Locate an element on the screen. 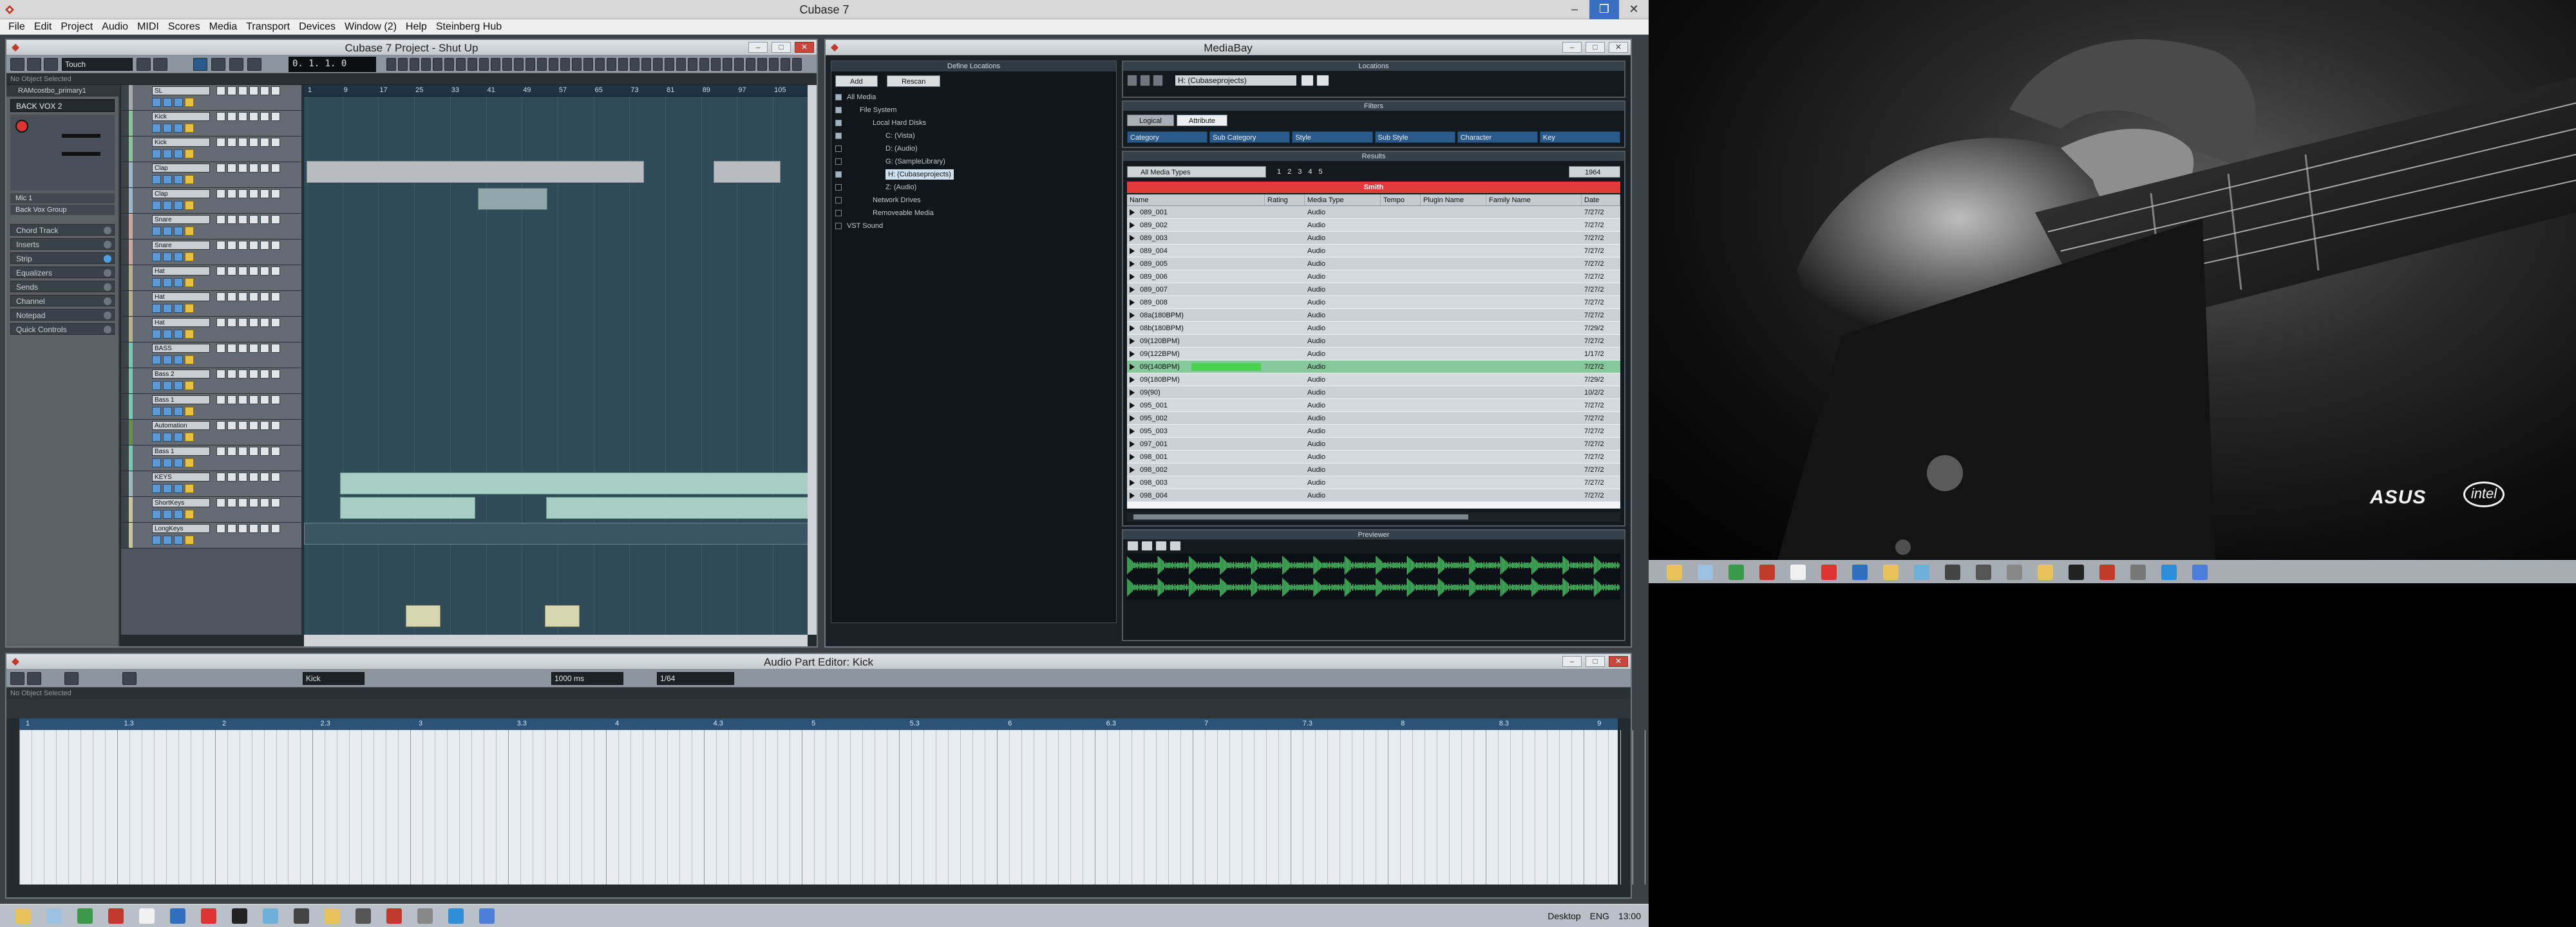  location-tree-item: Removeable Media is located at coordinates (974, 213).